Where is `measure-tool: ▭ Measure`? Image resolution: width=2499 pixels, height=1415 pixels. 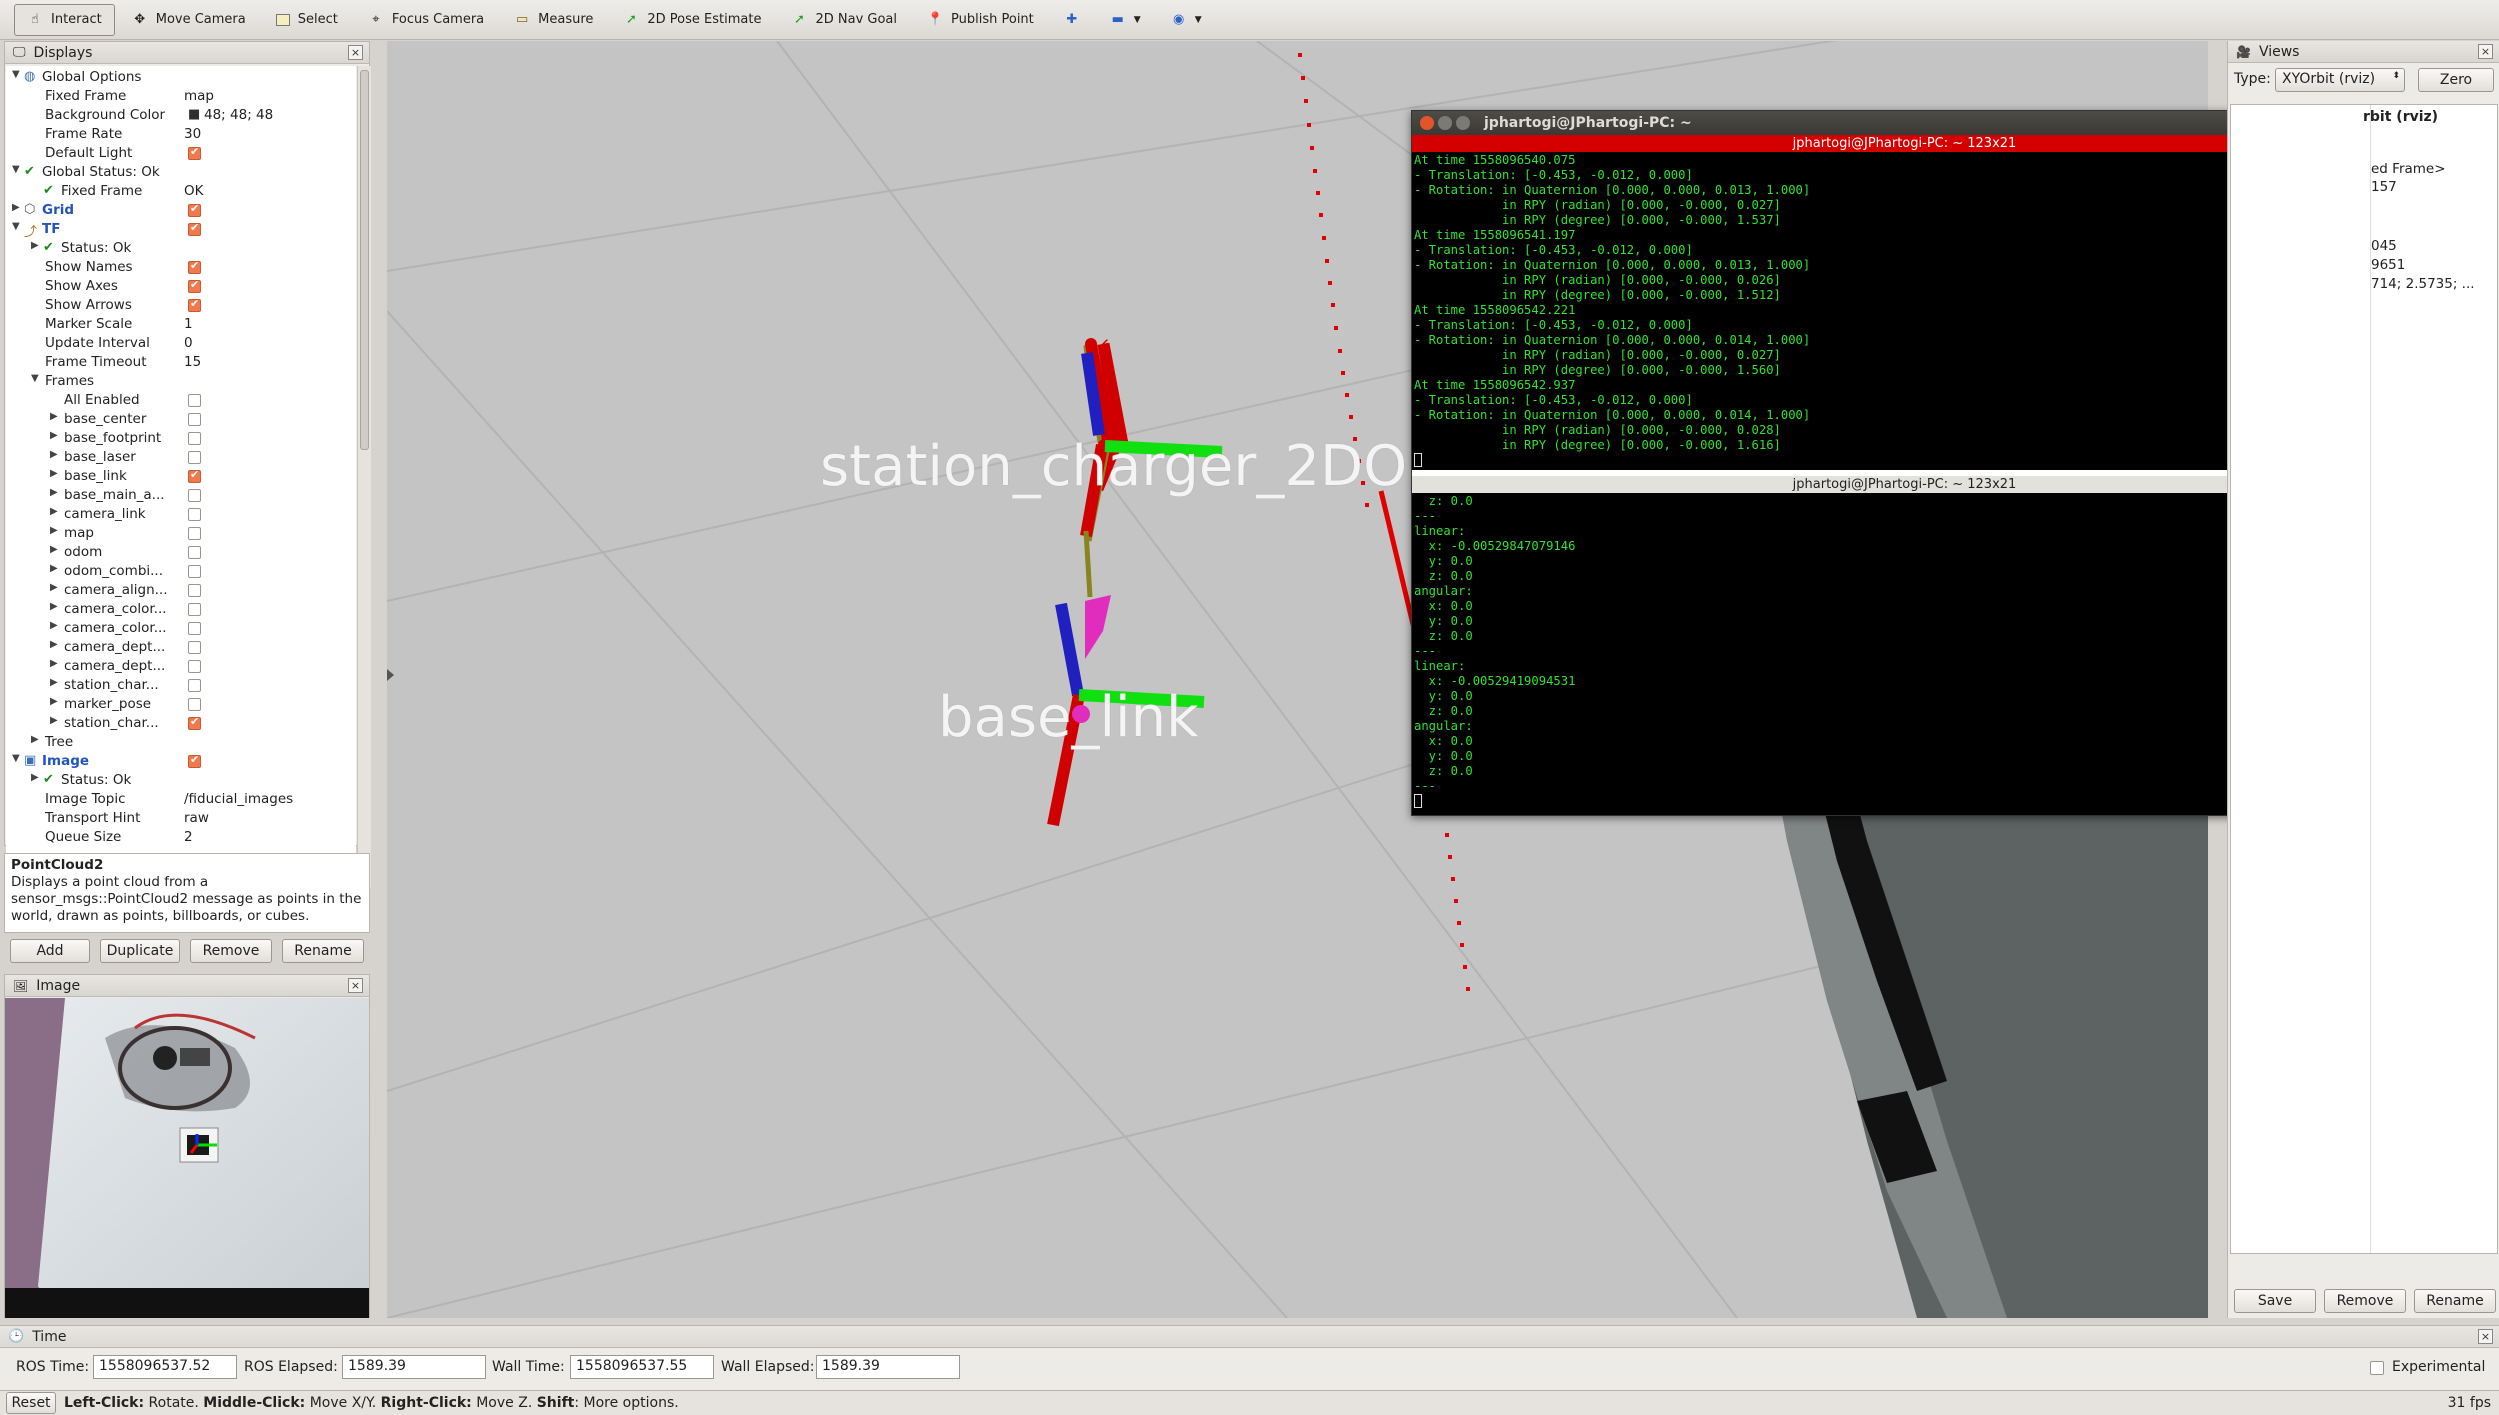 measure-tool: ▭ Measure is located at coordinates (553, 20).